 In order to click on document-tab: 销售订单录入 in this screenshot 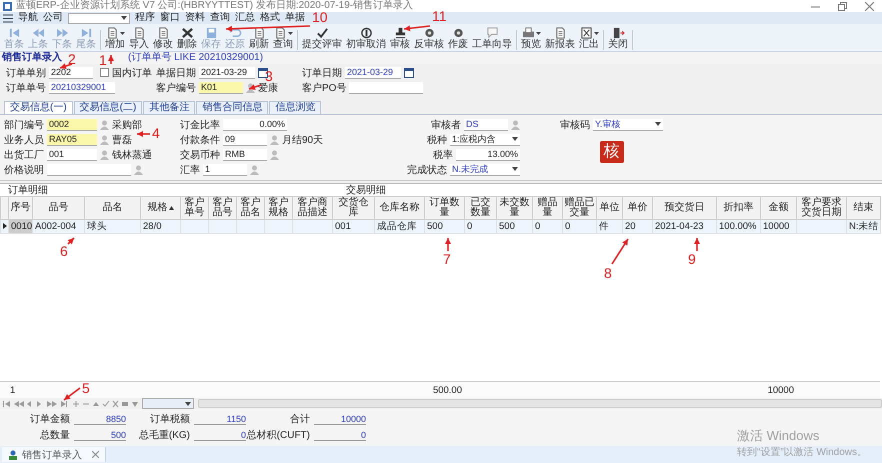, I will do `click(54, 454)`.